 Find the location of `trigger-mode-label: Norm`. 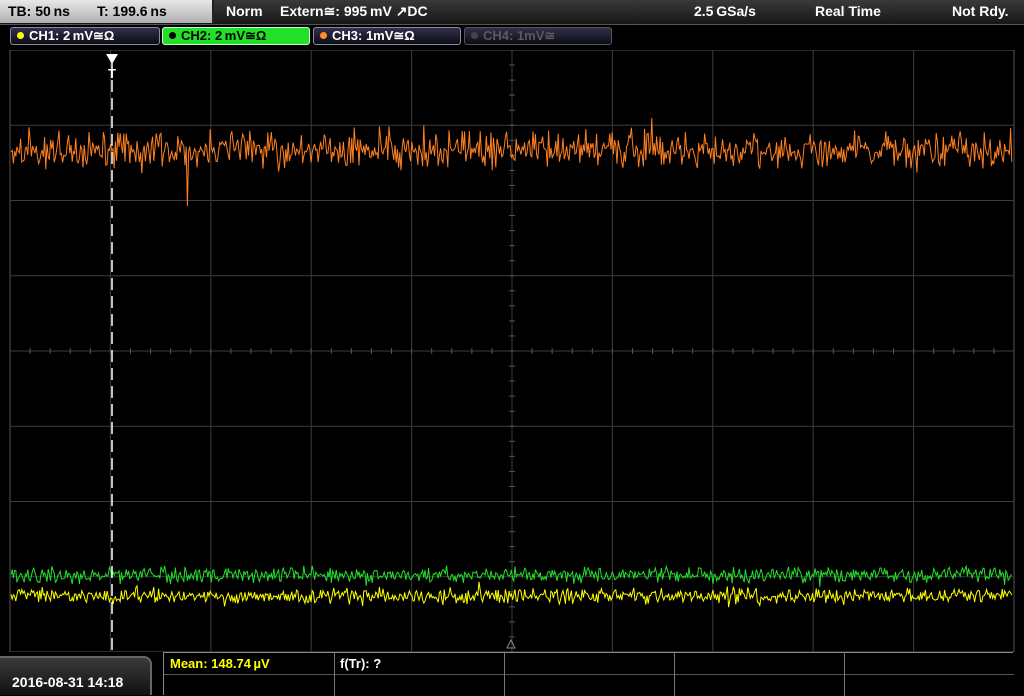

trigger-mode-label: Norm is located at coordinates (244, 11).